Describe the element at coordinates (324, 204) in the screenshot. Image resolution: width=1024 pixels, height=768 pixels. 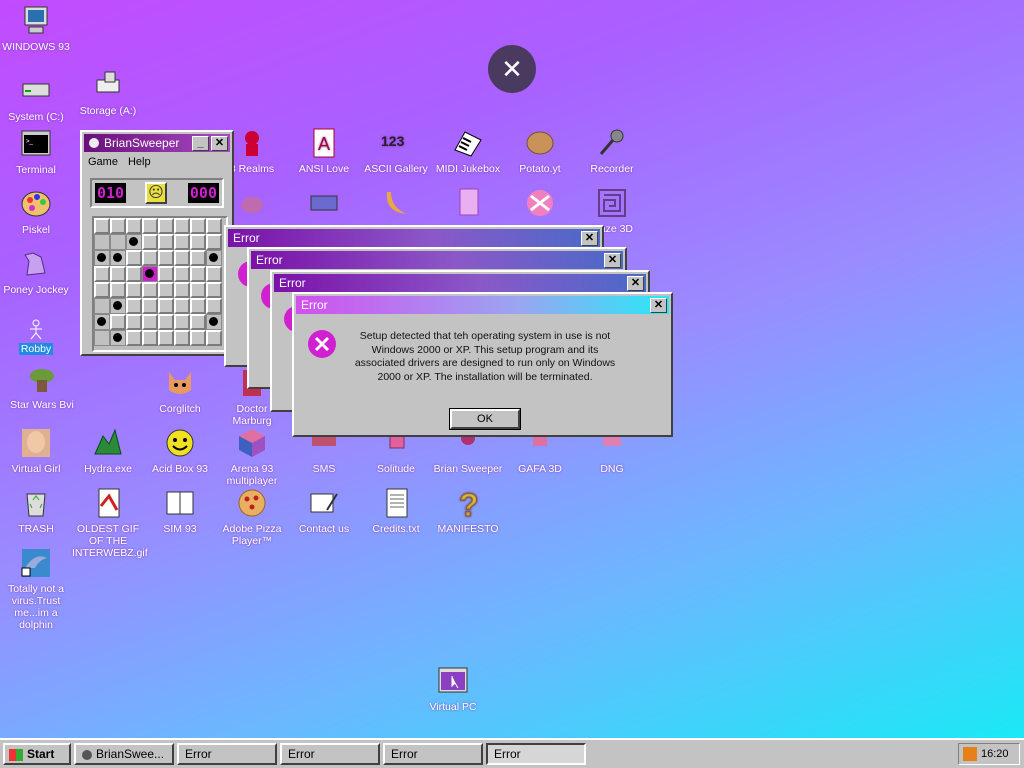
I see `desktop-icon-keyboard` at that location.